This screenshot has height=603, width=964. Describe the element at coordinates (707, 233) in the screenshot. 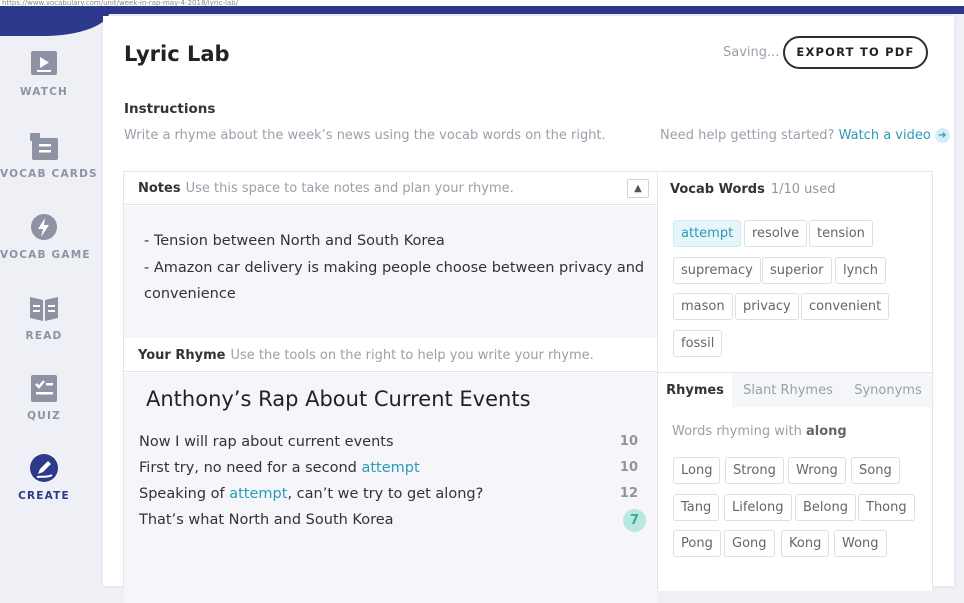

I see `vocab-chip: attempt` at that location.